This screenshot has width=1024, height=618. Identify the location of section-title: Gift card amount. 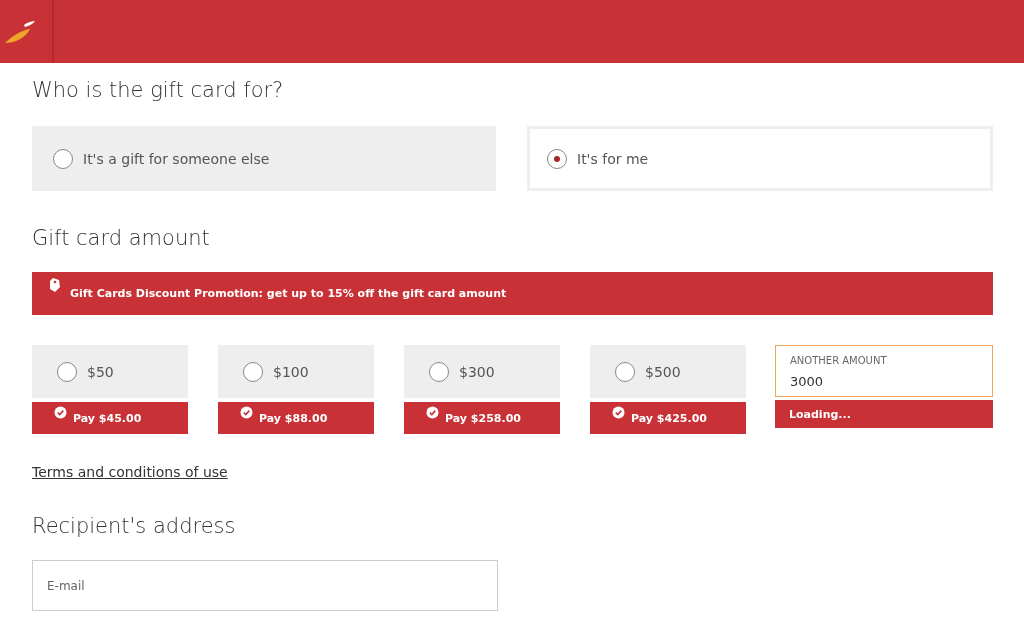
(121, 238).